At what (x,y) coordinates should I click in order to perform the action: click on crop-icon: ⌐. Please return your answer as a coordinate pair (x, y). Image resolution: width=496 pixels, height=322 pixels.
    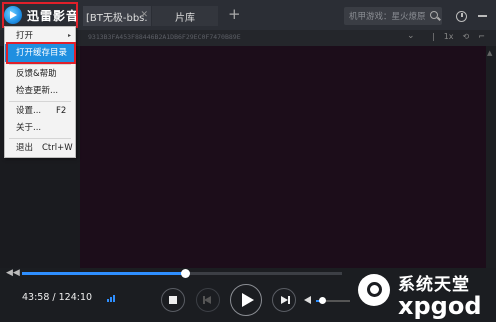
    Looking at the image, I should click on (481, 36).